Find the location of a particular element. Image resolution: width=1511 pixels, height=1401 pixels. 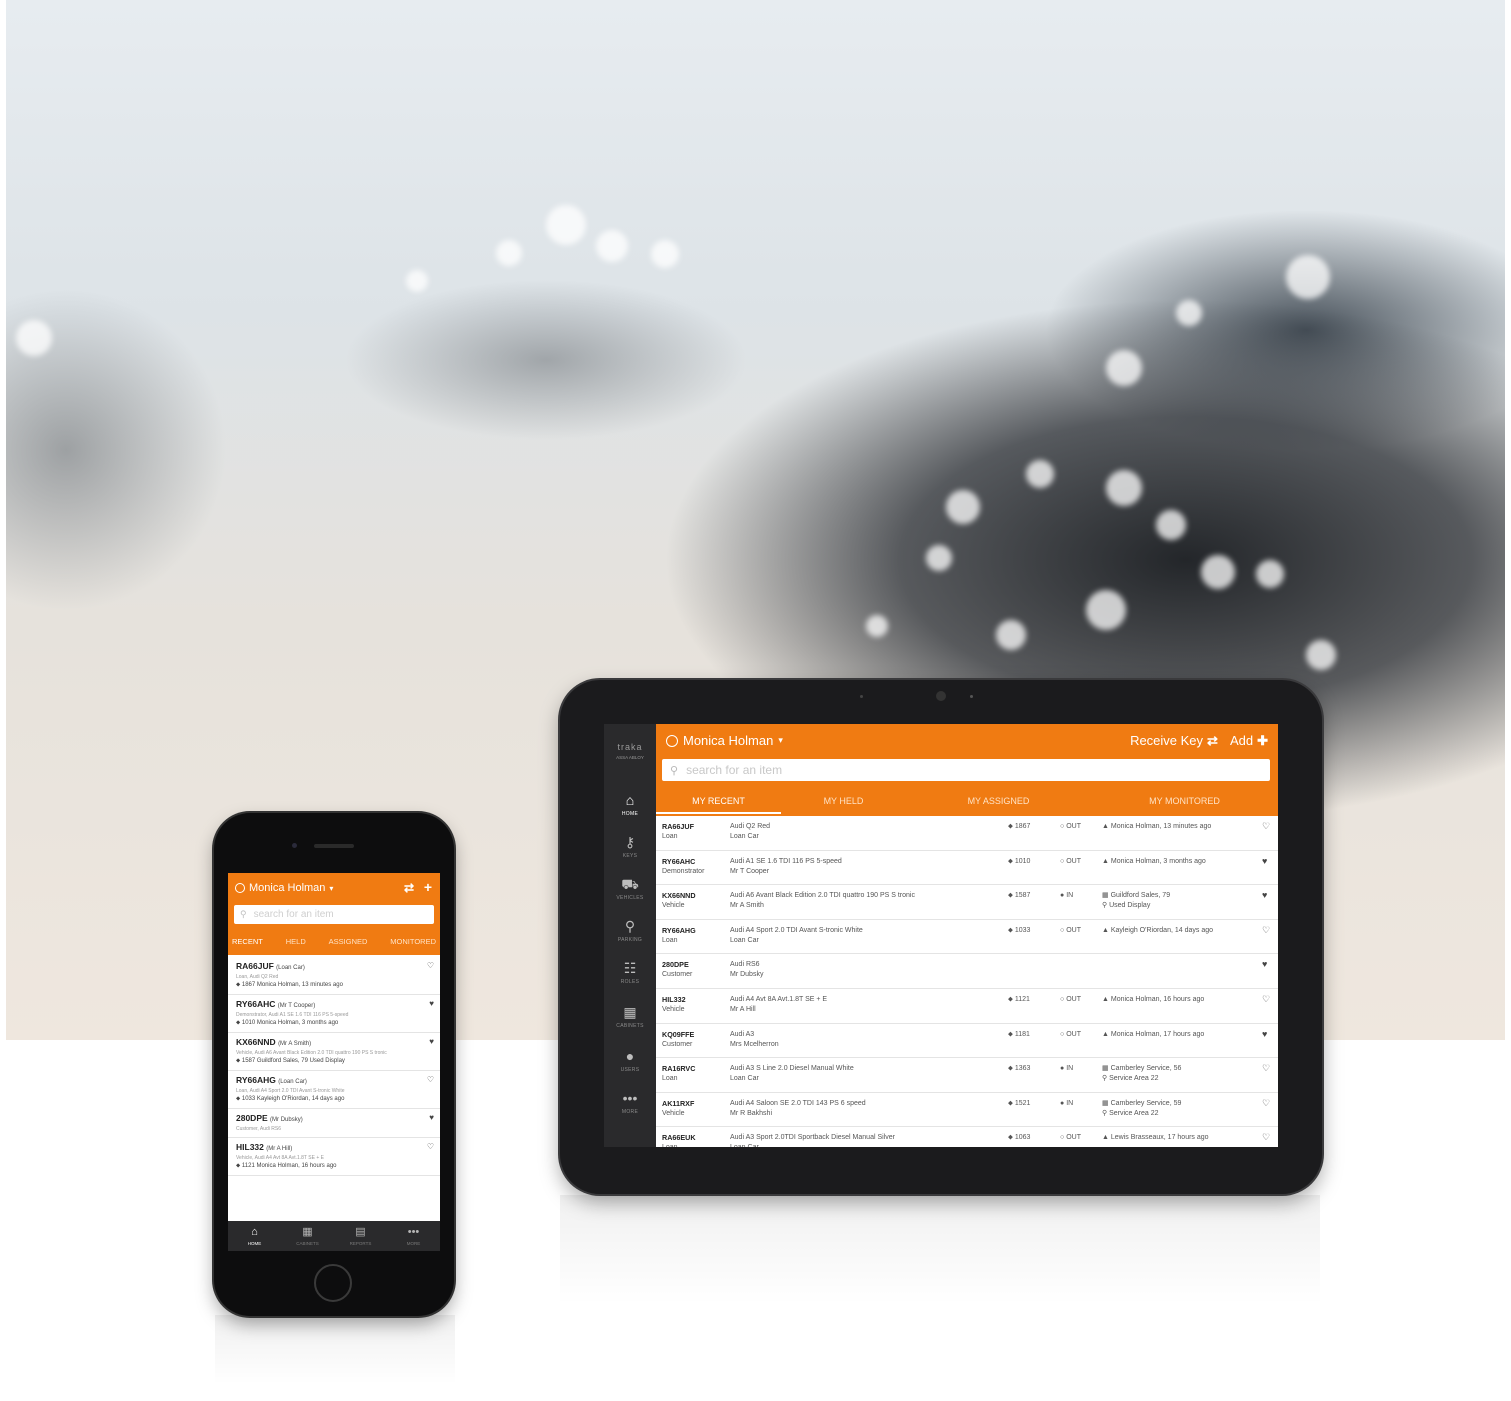

sidebar-item-keys: ⚷ KEYS is located at coordinates (630, 846).